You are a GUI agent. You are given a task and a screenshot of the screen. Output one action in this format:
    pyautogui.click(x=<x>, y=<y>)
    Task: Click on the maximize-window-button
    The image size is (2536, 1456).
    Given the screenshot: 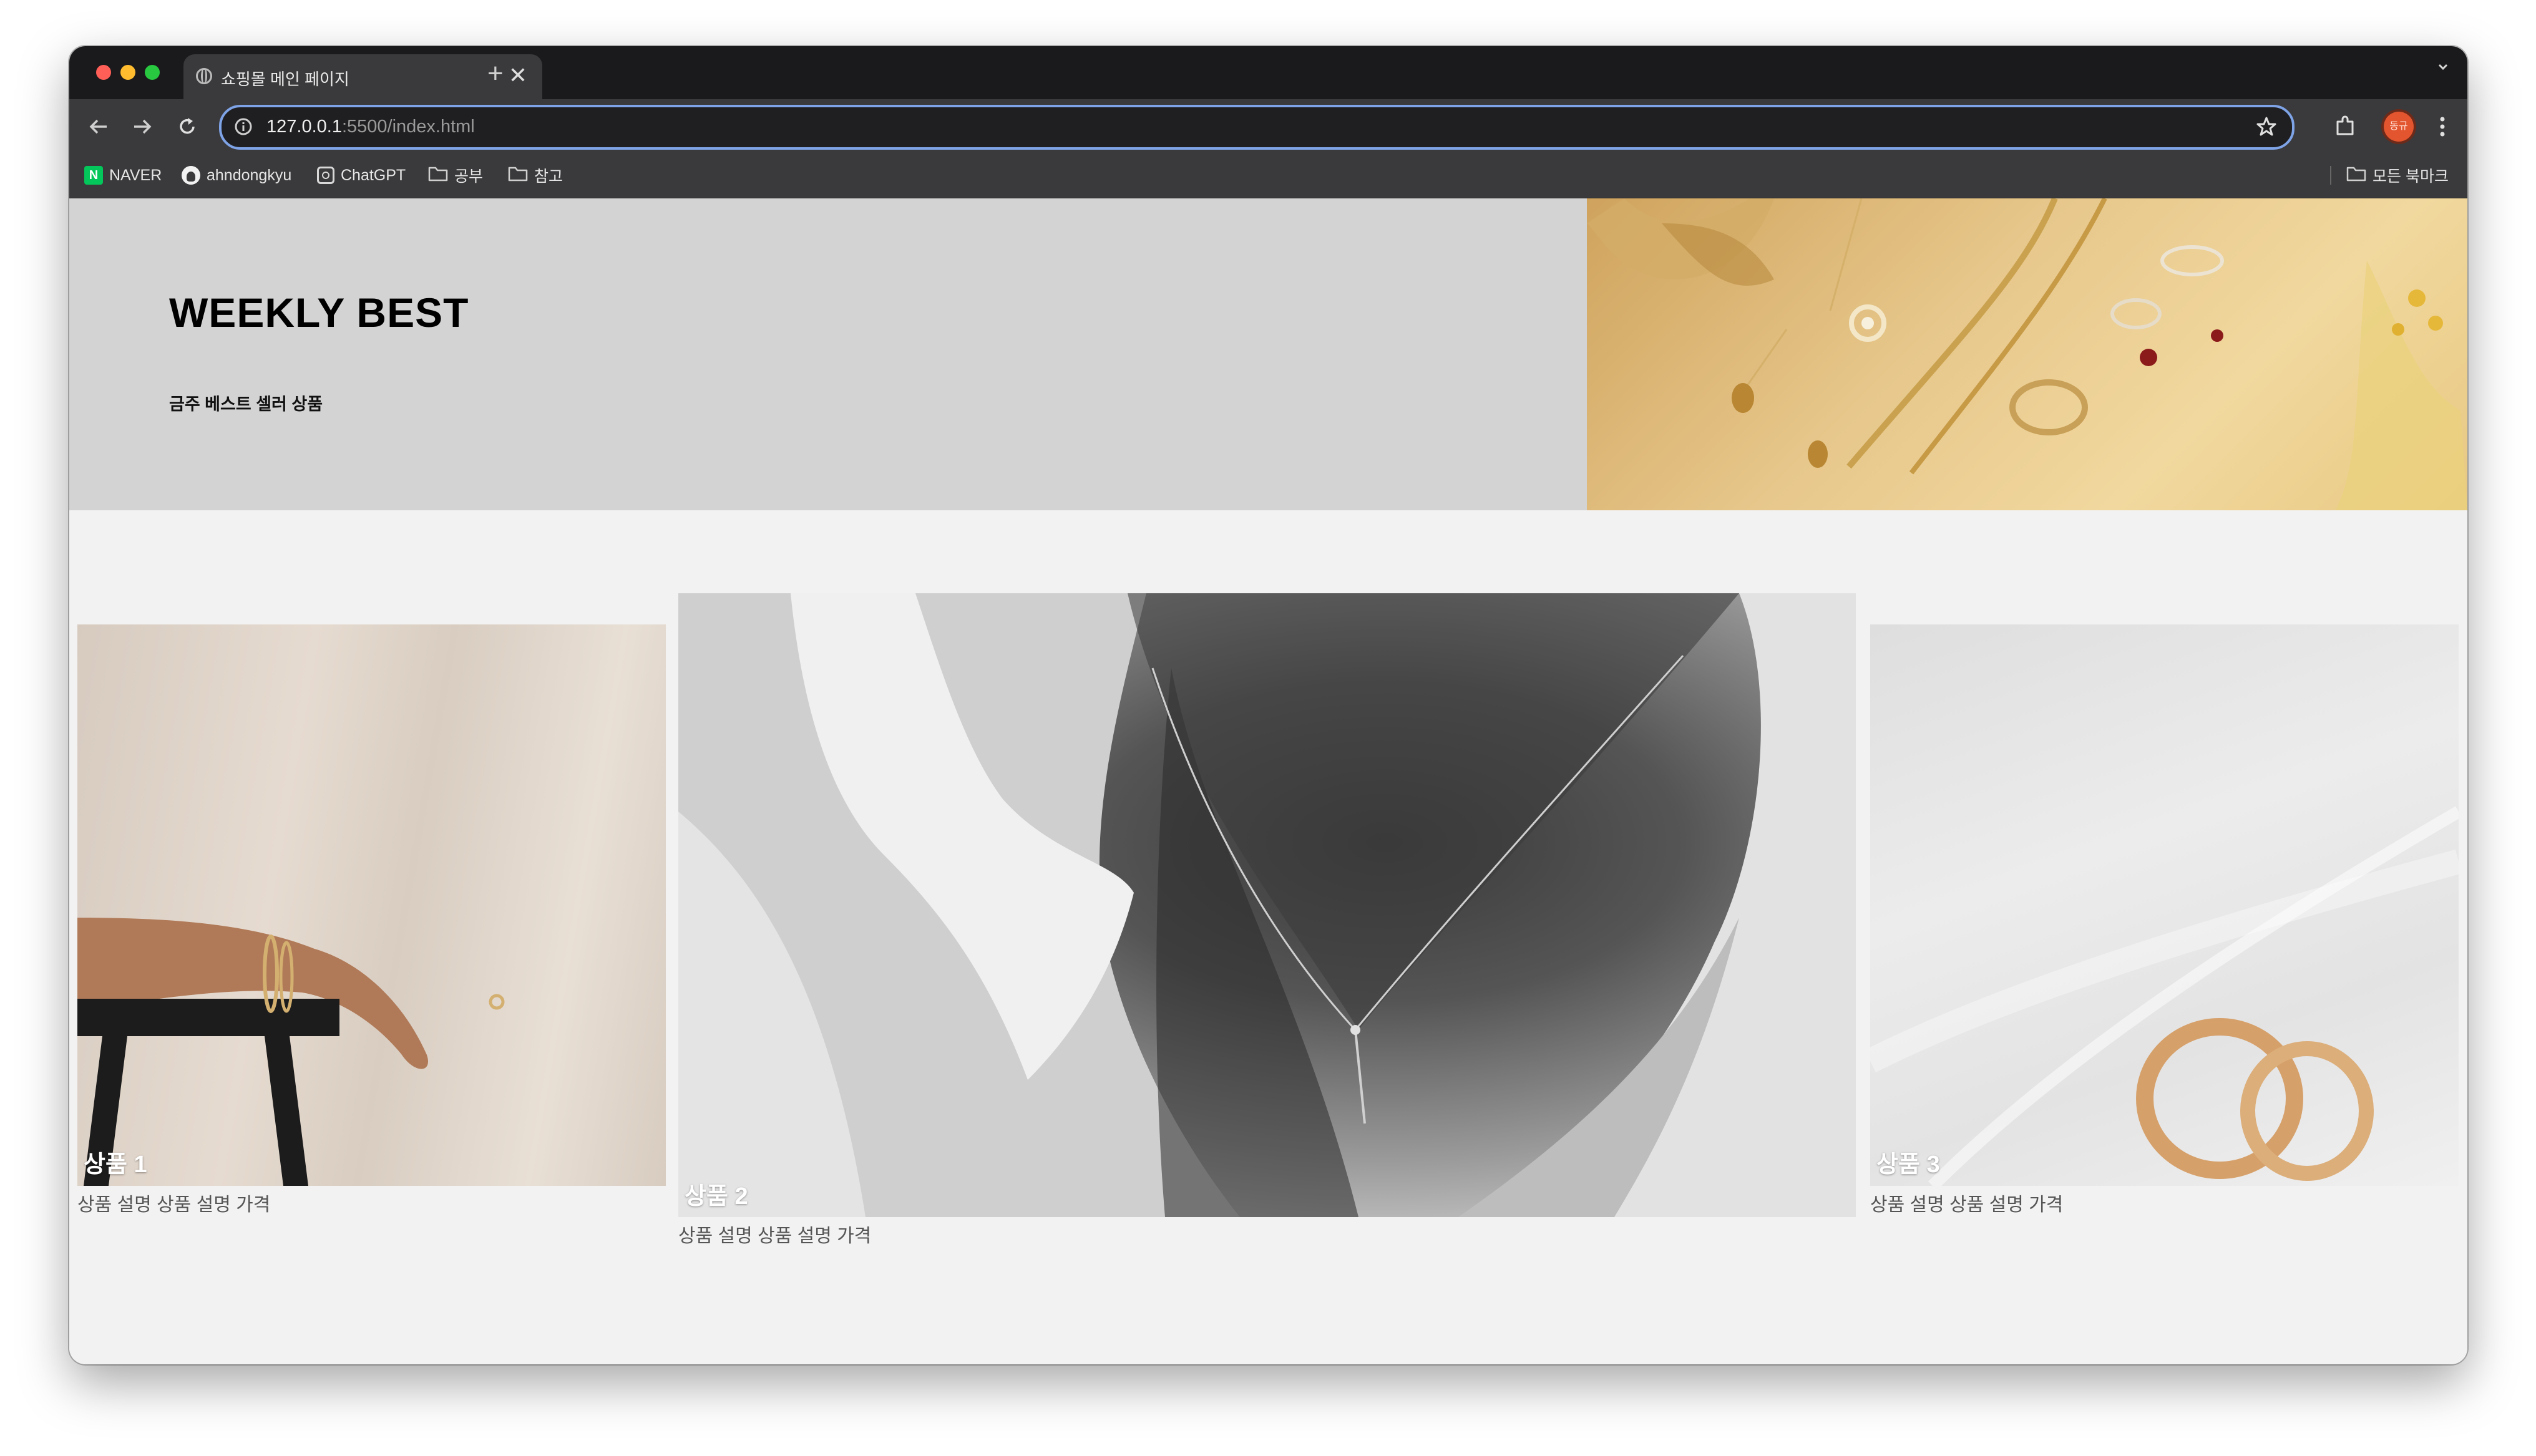 What is the action you would take?
    pyautogui.click(x=152, y=73)
    